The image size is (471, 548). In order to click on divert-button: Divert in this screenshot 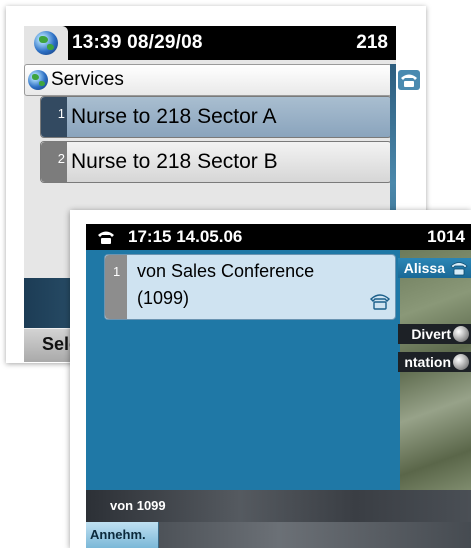, I will do `click(434, 334)`.